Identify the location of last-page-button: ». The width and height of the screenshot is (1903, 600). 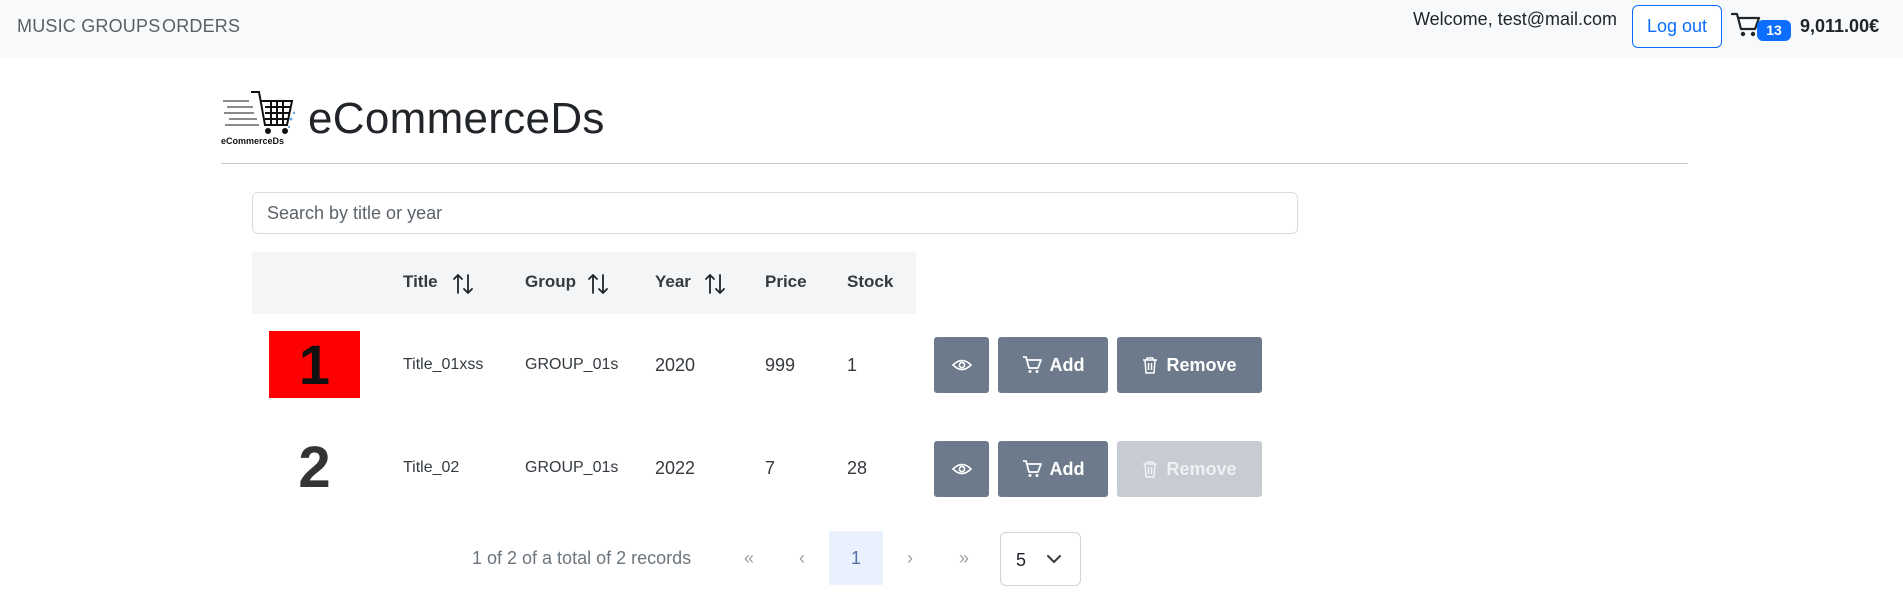
(964, 558).